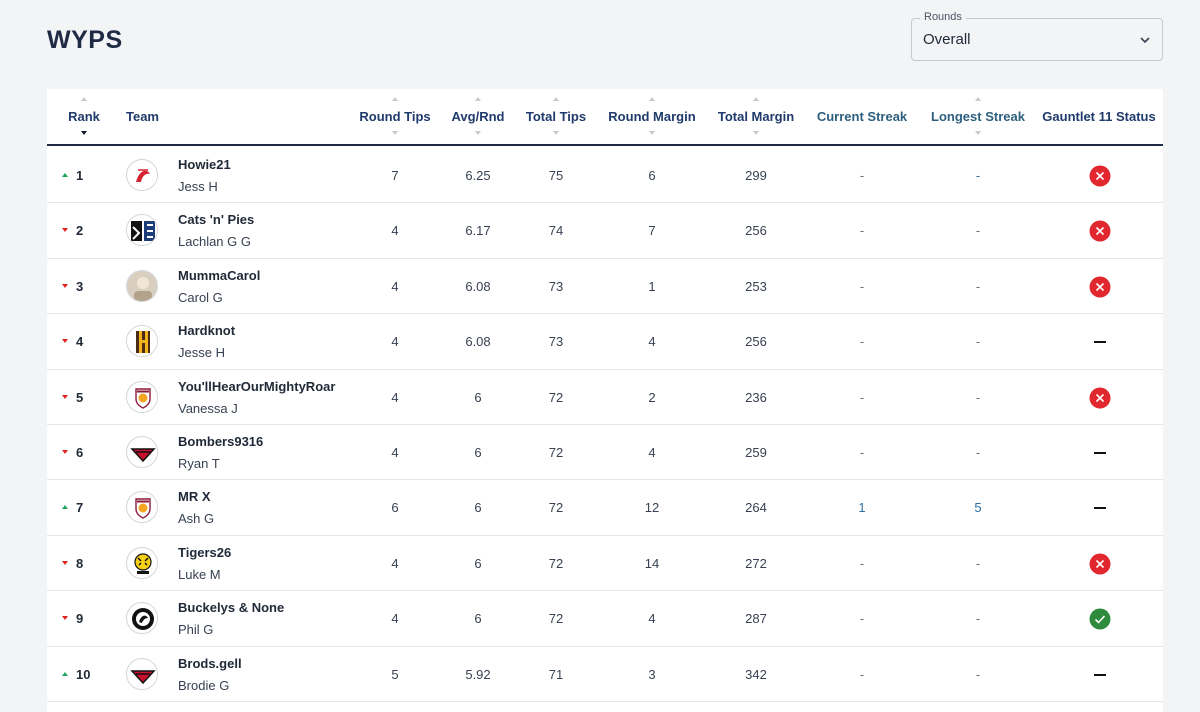 This screenshot has width=1200, height=712. Describe the element at coordinates (84, 117) in the screenshot. I see `header-rank: Rank` at that location.